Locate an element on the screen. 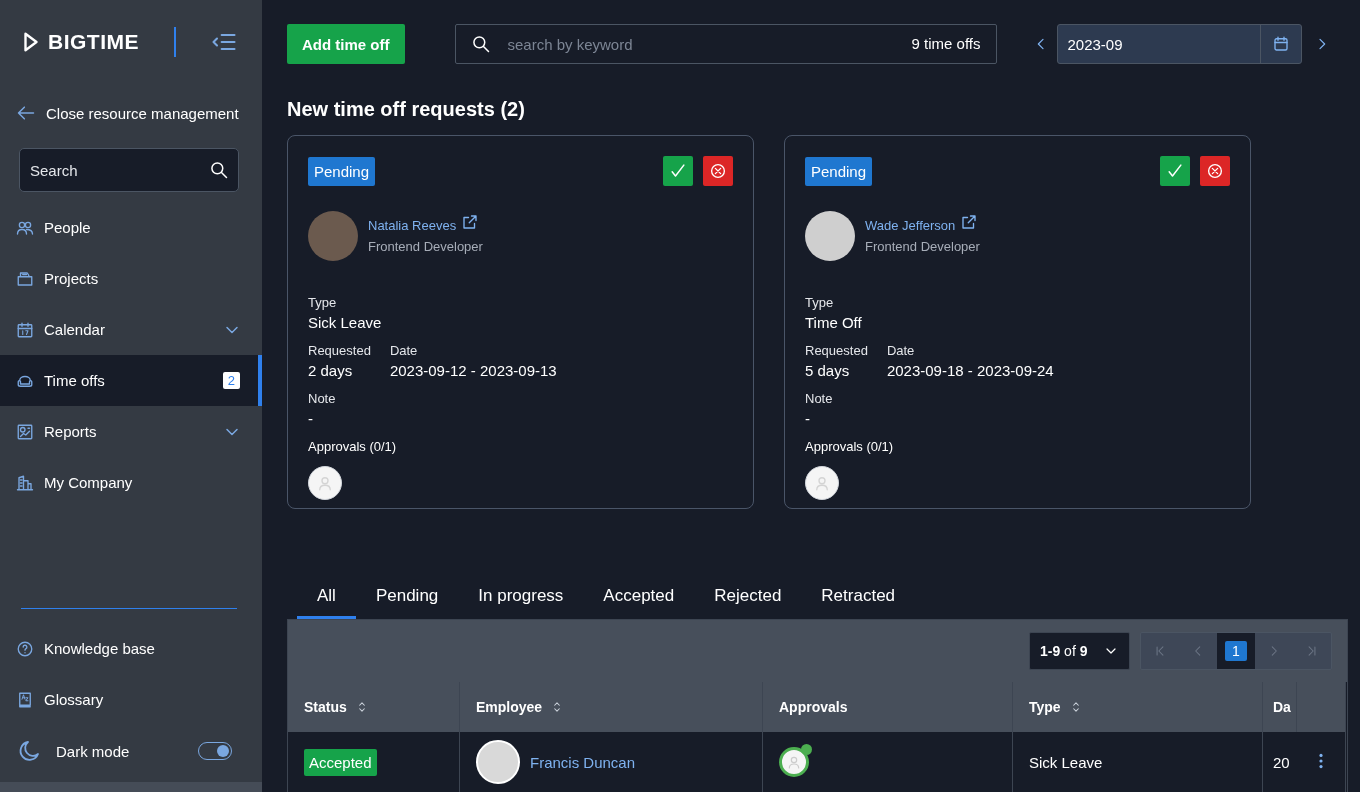 The width and height of the screenshot is (1360, 792). search-field: Search is located at coordinates (129, 170).